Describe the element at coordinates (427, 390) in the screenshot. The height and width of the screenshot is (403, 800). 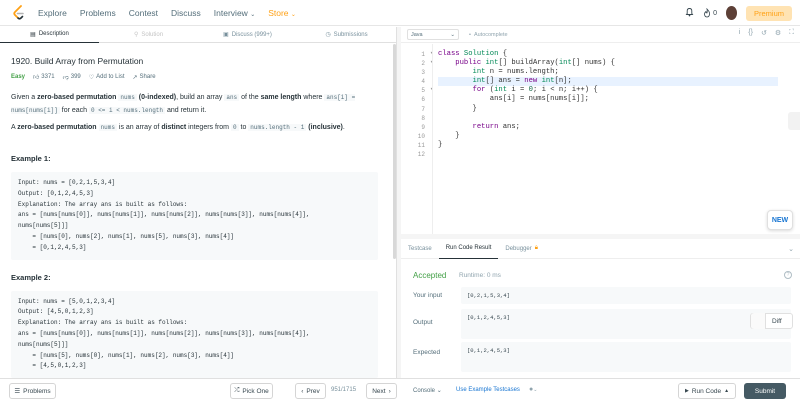
I see `console-button: Console ⌄` at that location.